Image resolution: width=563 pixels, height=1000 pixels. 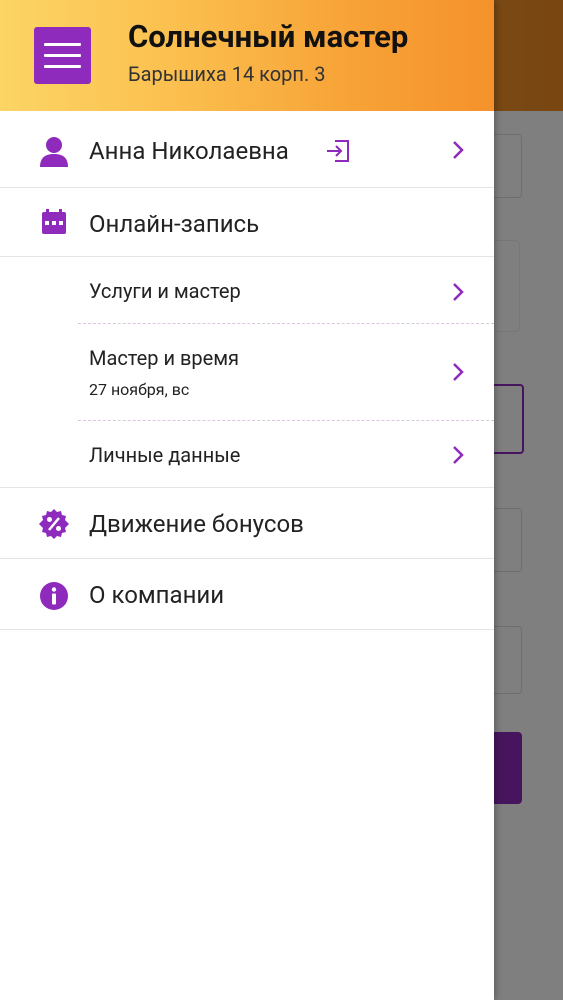 I want to click on app-title: Солнечный мастер, so click(x=268, y=36).